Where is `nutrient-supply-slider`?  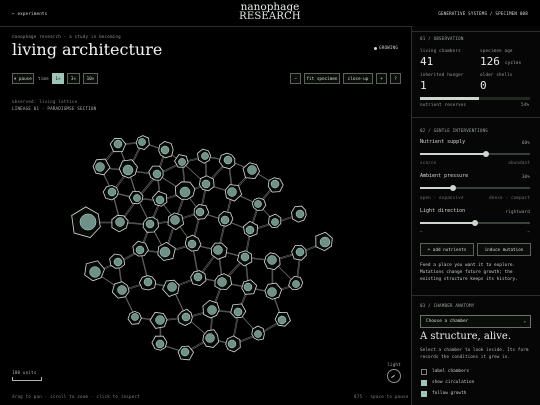
nutrient-supply-slider is located at coordinates (475, 154).